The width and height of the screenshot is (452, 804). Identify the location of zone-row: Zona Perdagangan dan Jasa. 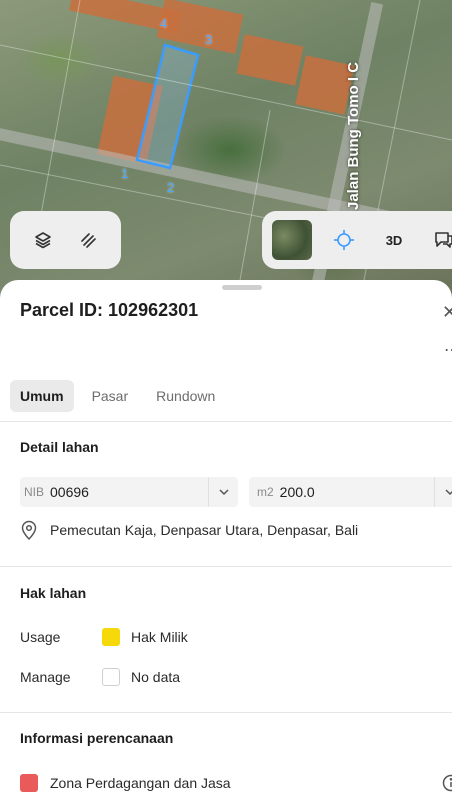
(125, 783).